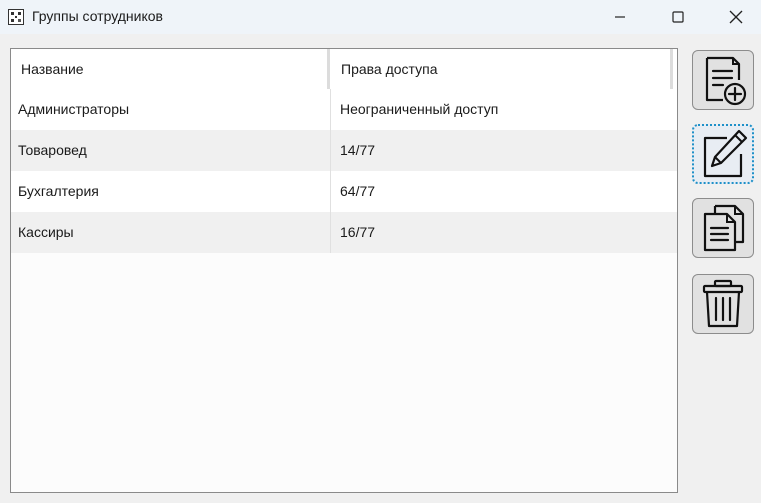  Describe the element at coordinates (52, 150) in the screenshot. I see `cell-group-name: Товаровед` at that location.